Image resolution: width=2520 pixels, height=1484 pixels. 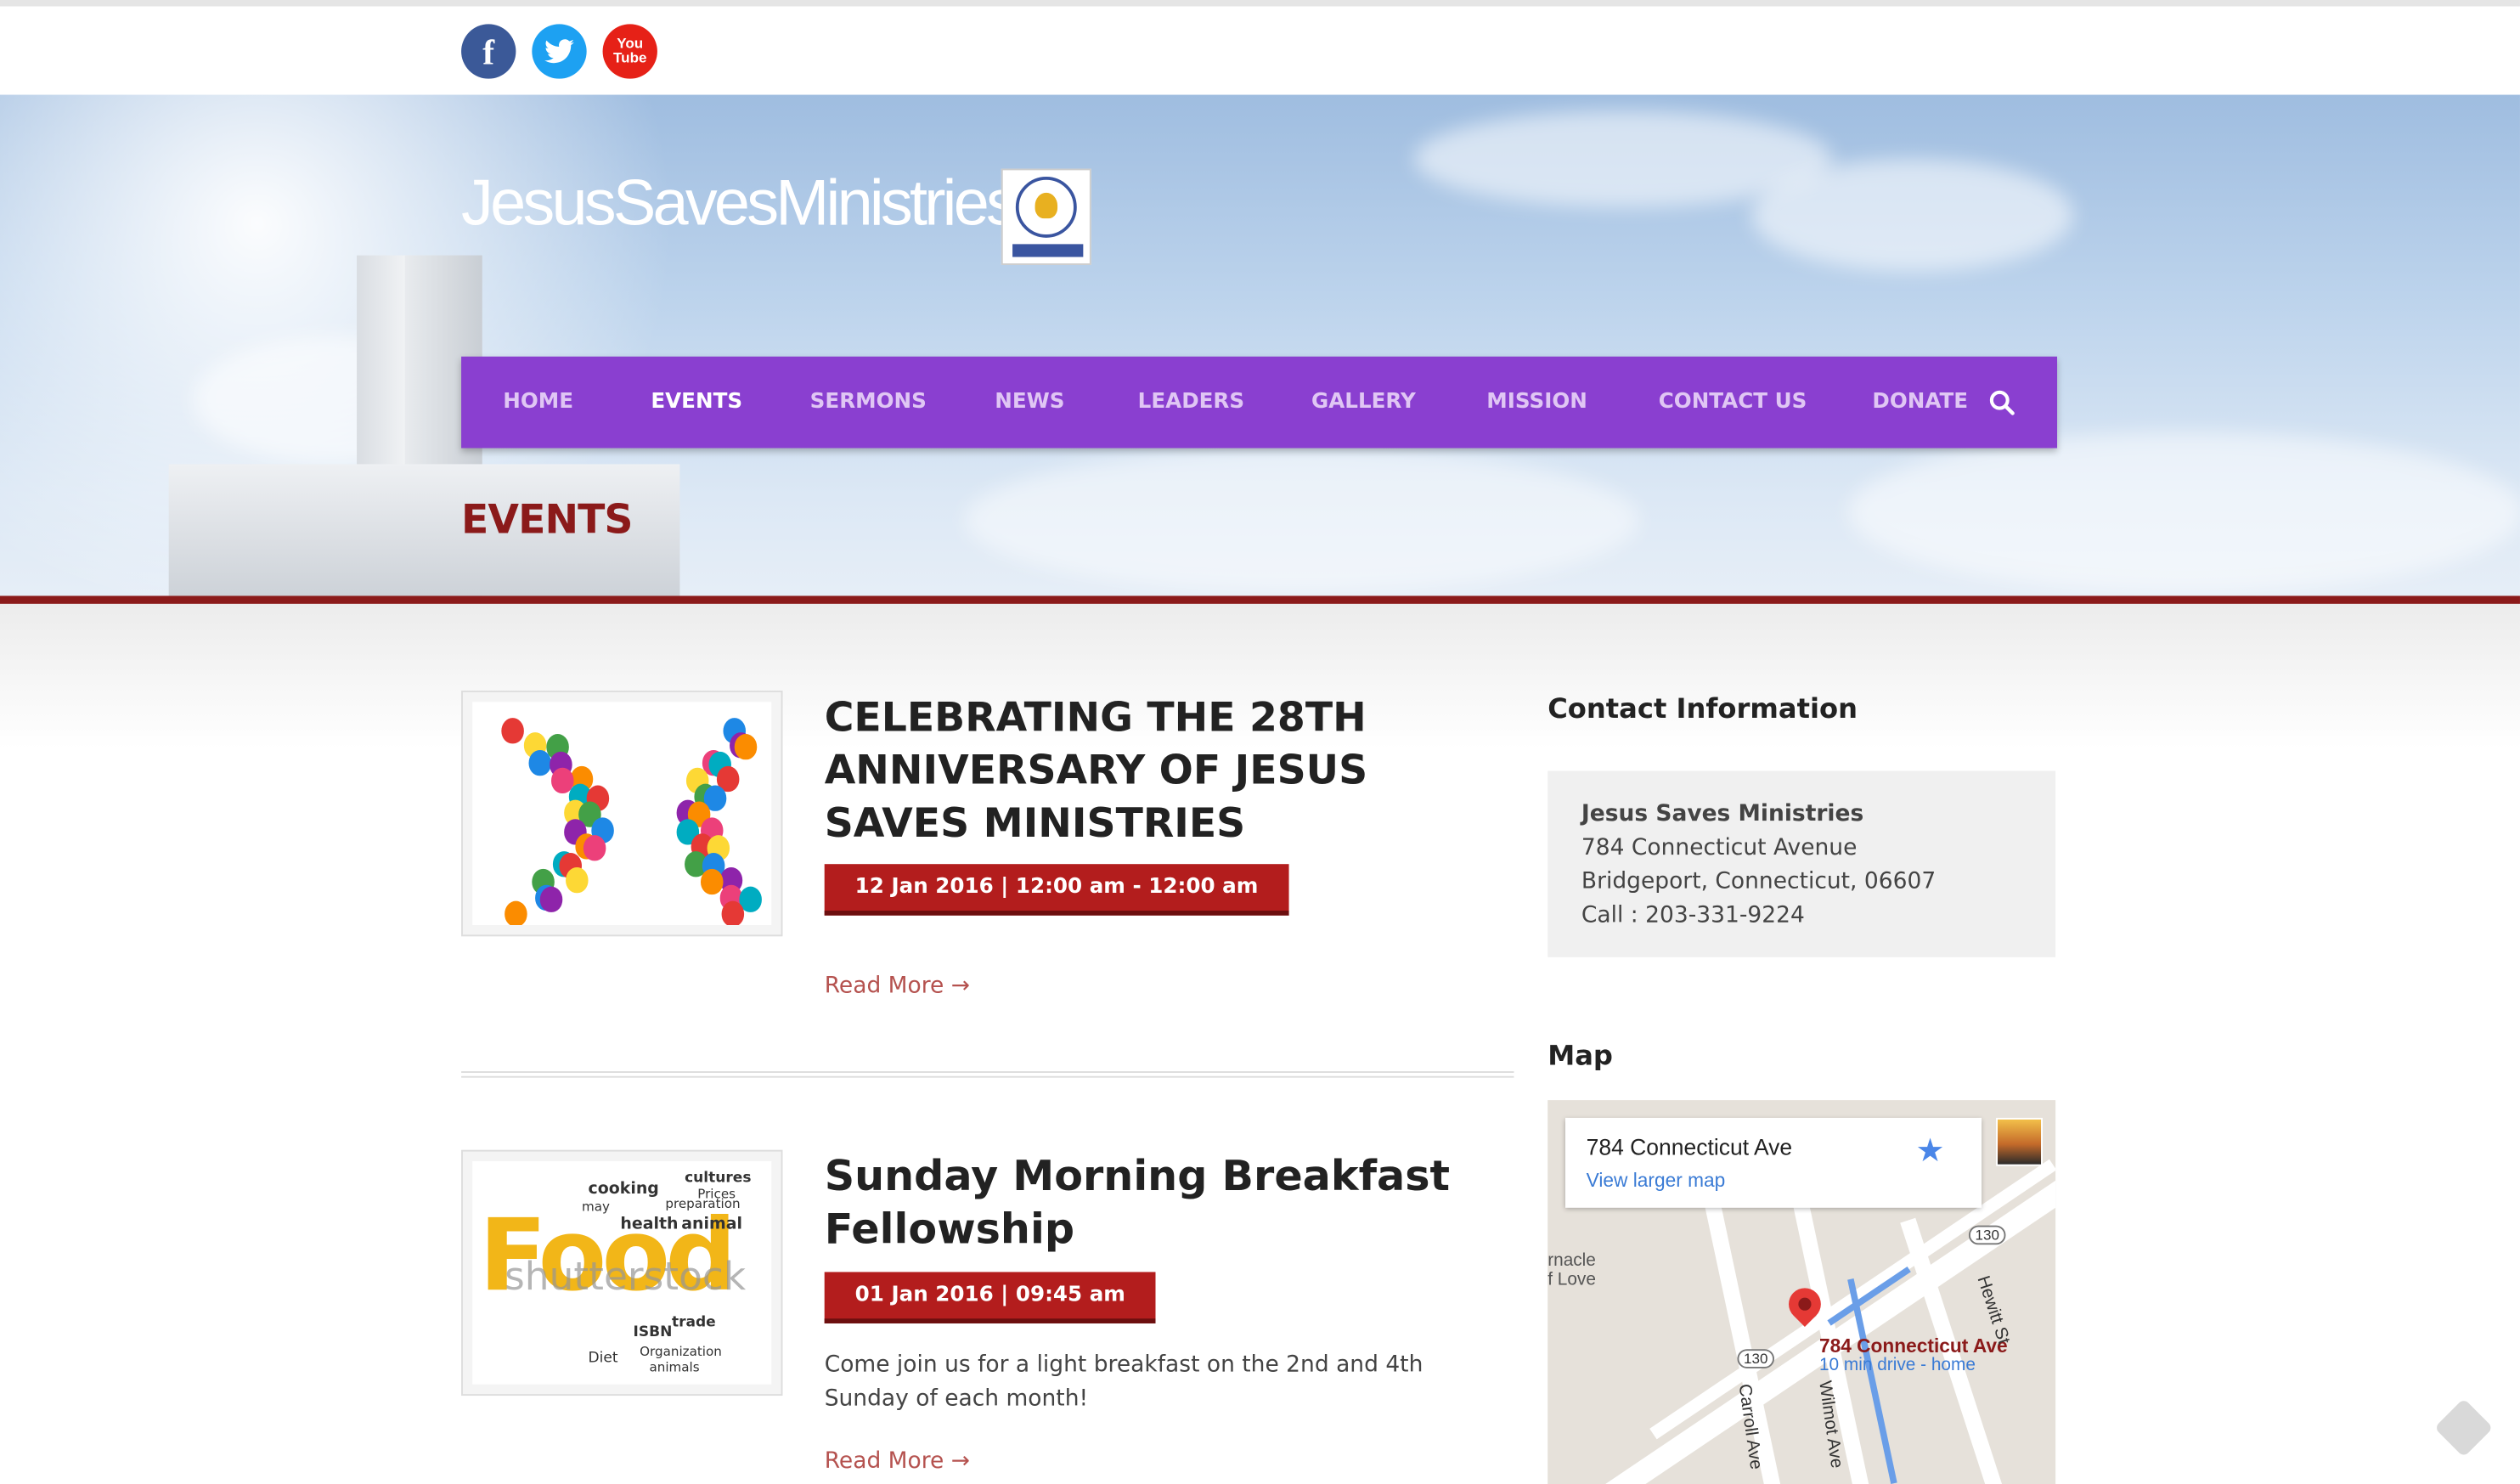 What do you see at coordinates (1733, 403) in the screenshot?
I see `nav-contact-us: CONTACT US` at bounding box center [1733, 403].